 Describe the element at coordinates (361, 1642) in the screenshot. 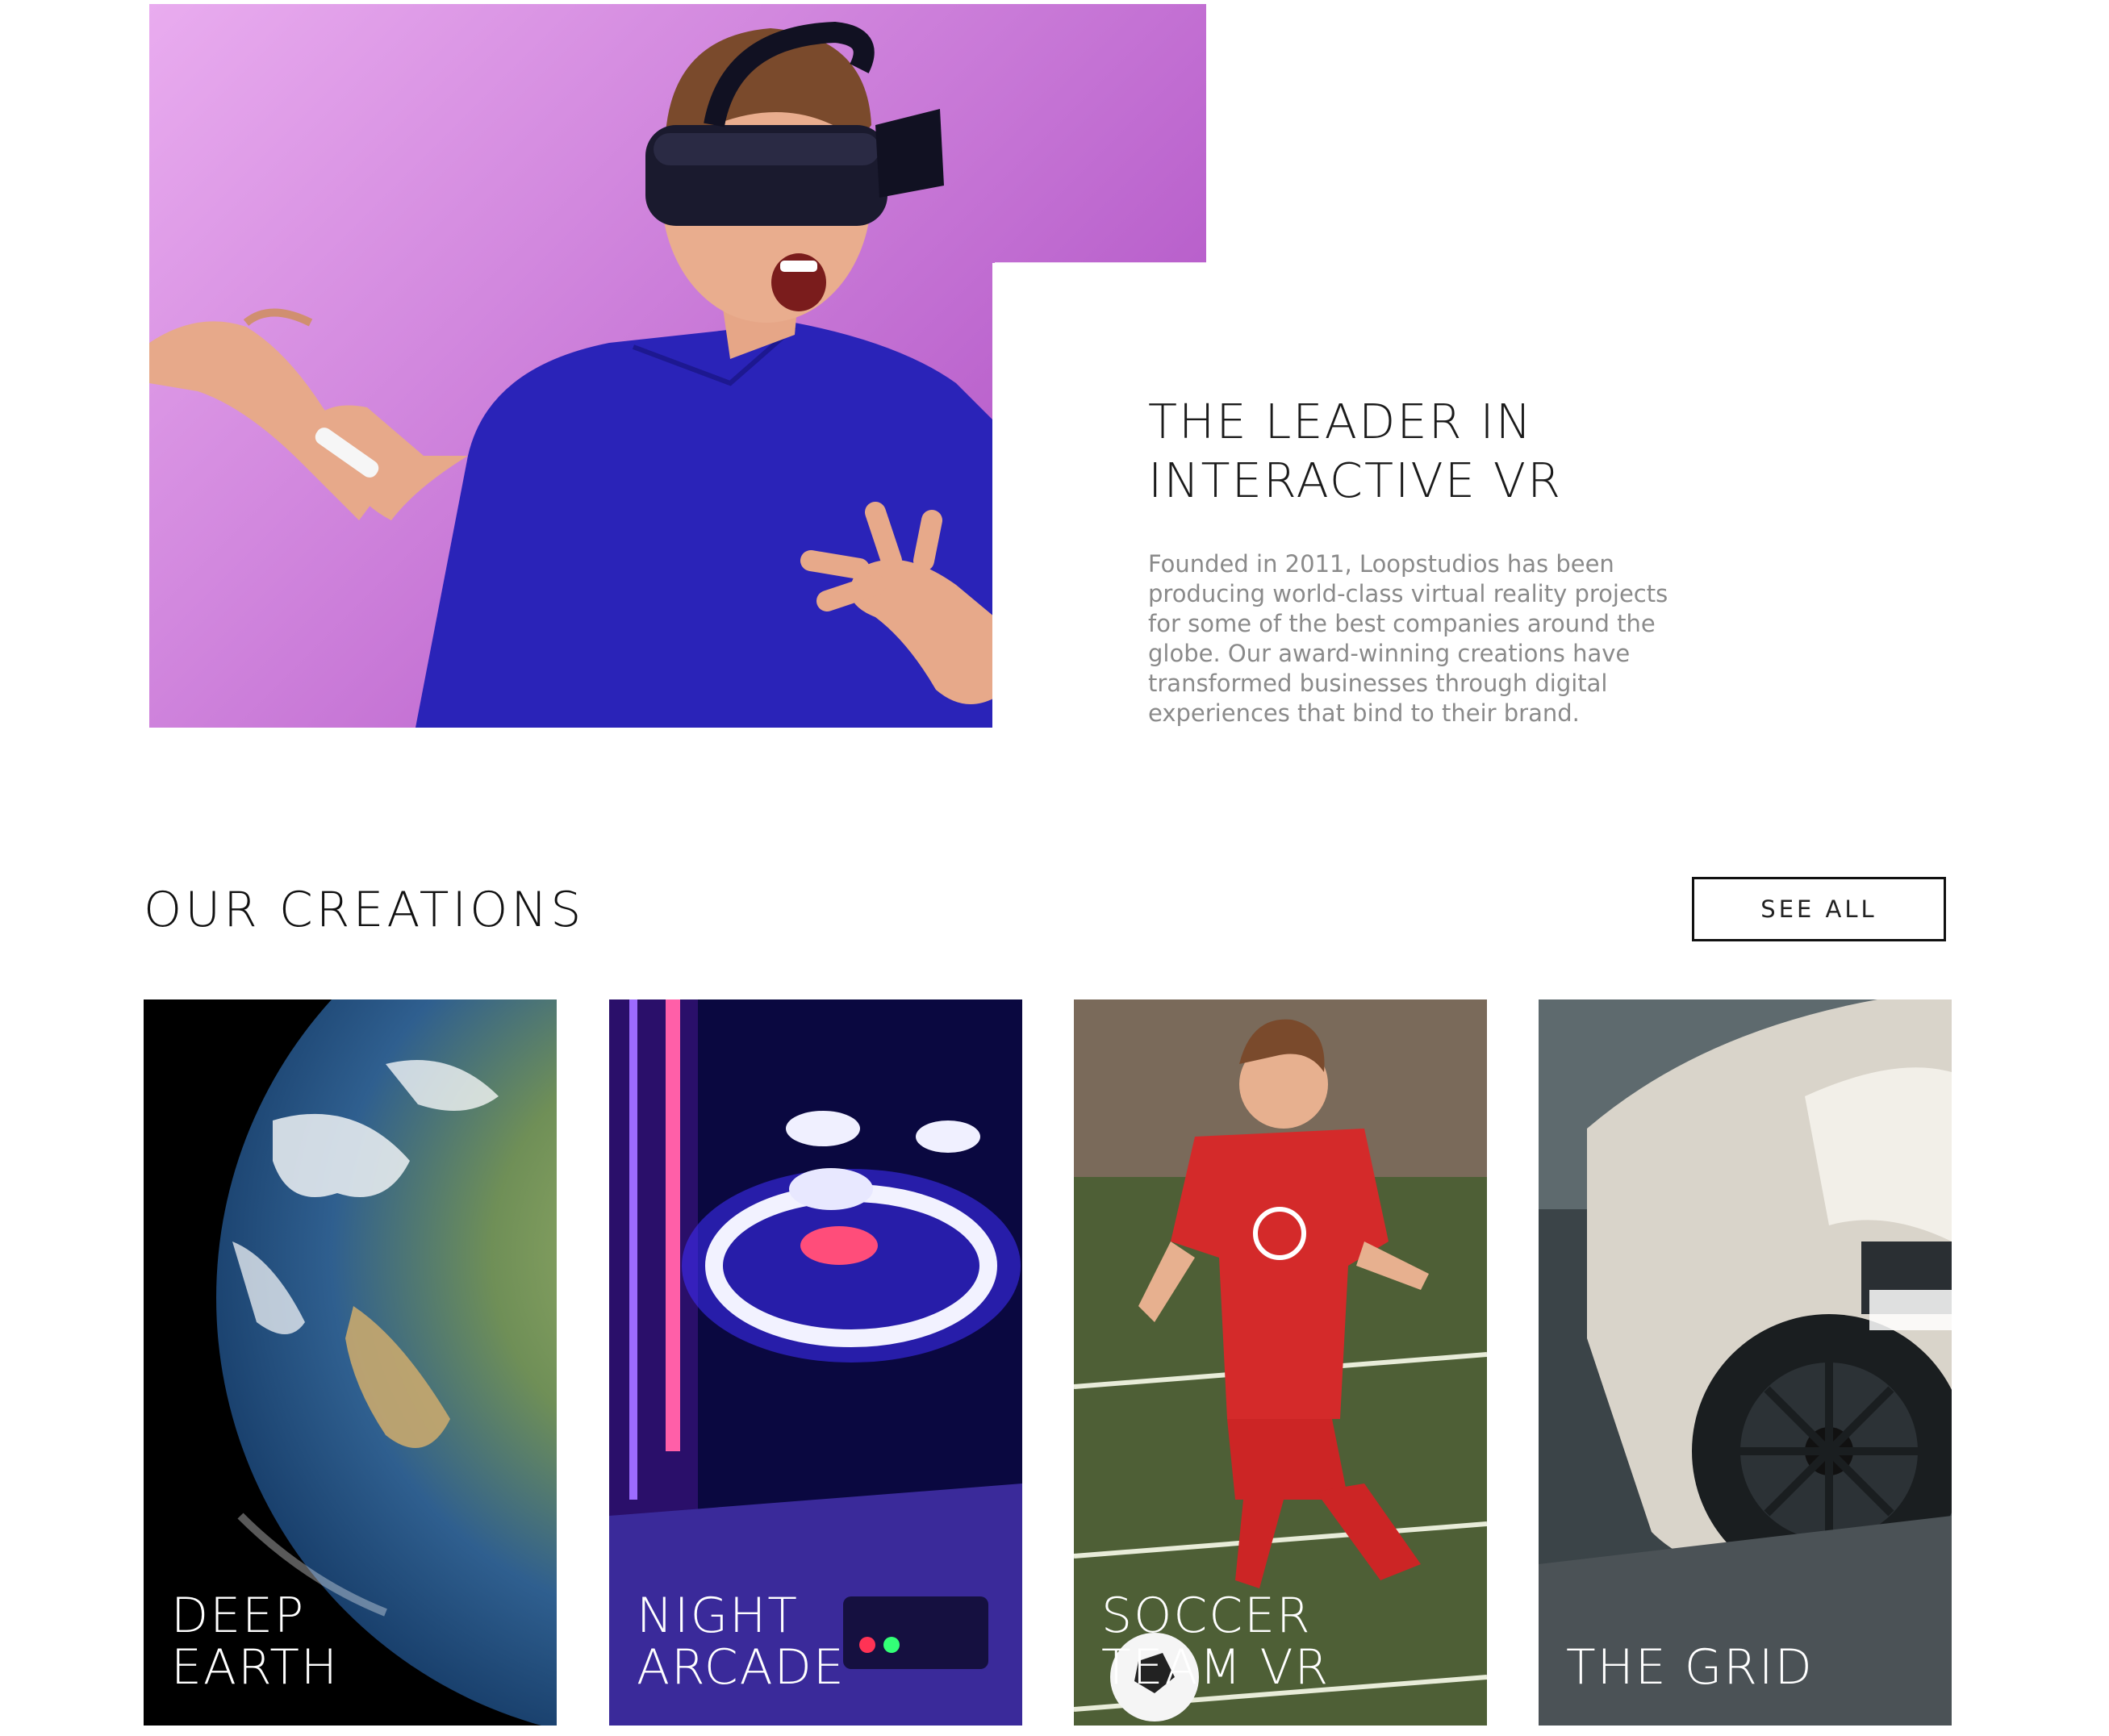

I see `card-label: DEEP EARTH` at that location.